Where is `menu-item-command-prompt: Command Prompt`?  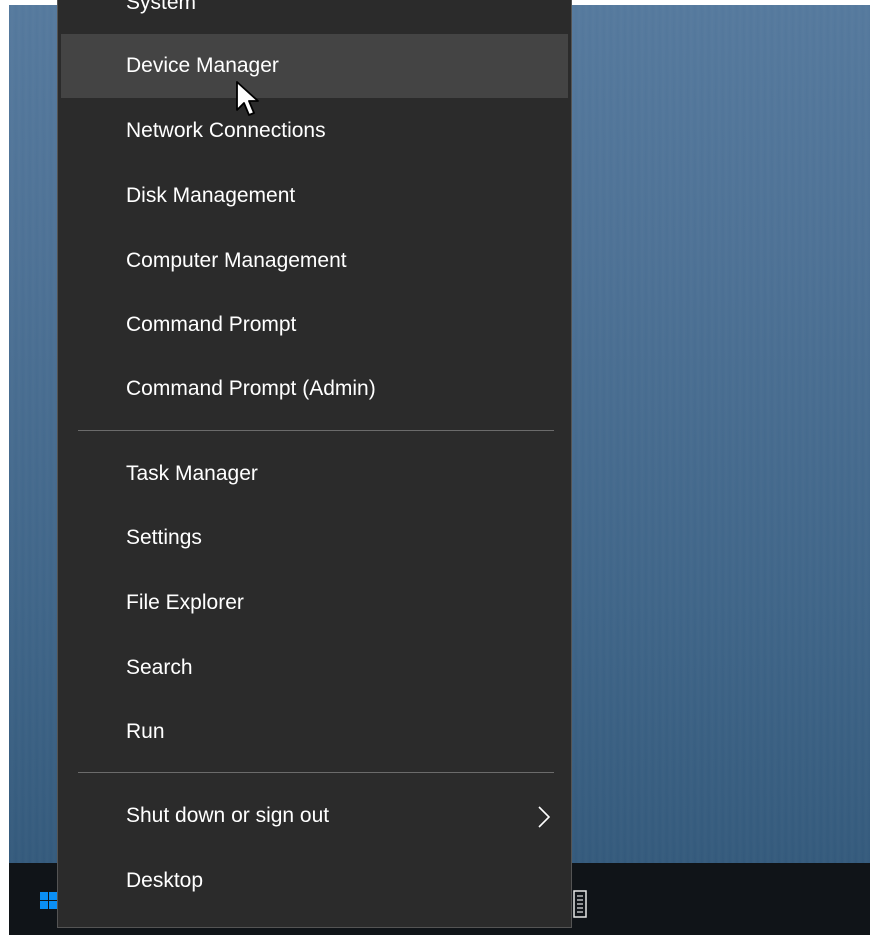 menu-item-command-prompt: Command Prompt is located at coordinates (314, 325).